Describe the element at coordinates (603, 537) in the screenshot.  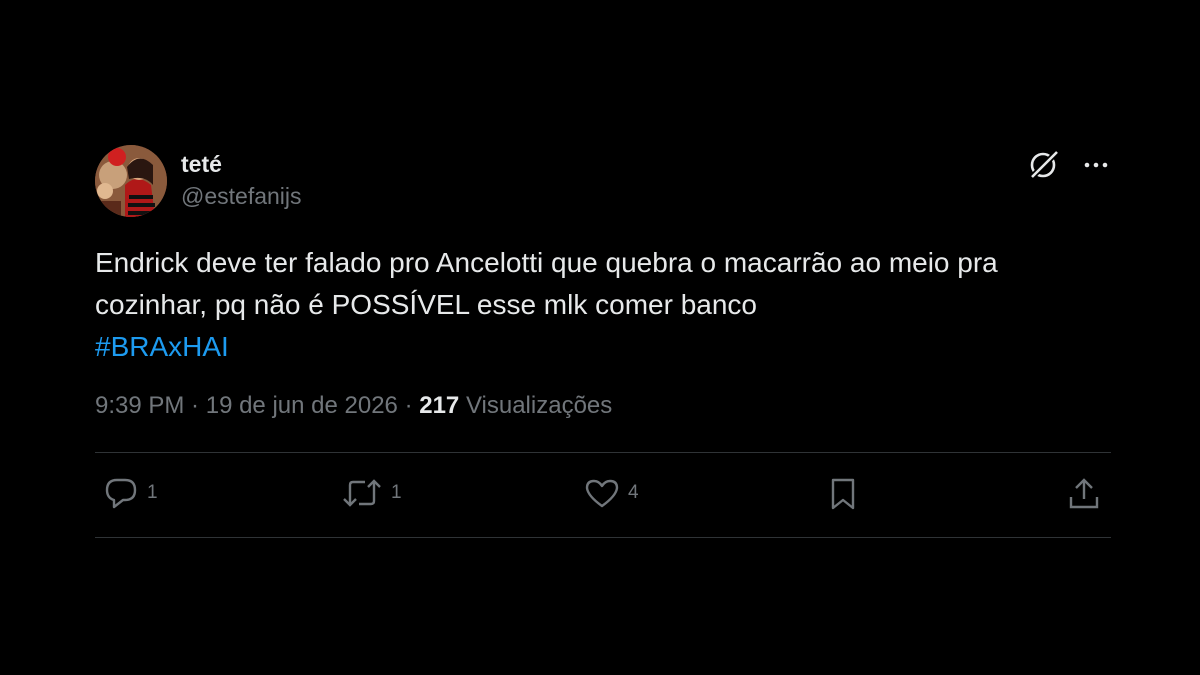
I see `divider` at that location.